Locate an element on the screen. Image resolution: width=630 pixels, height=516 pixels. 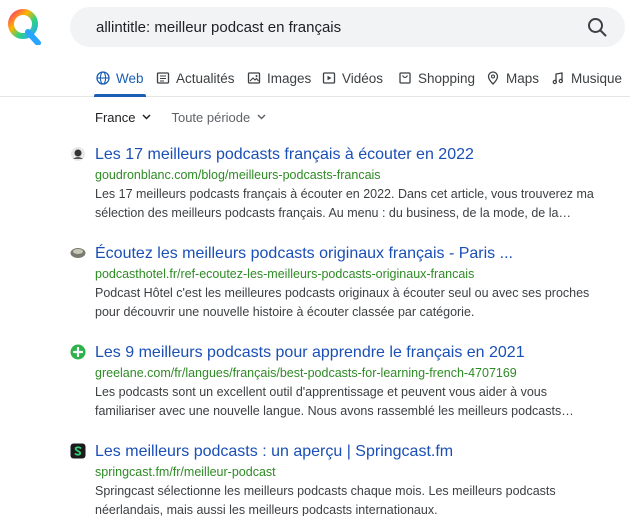
play-icon is located at coordinates (329, 78).